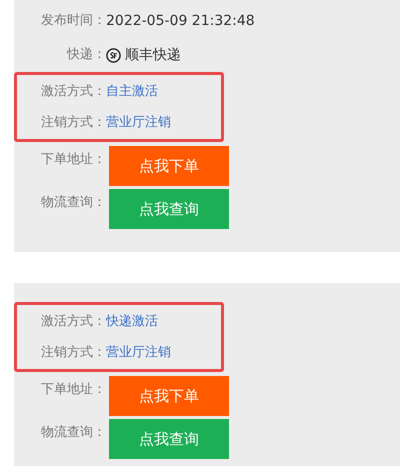 The width and height of the screenshot is (400, 466). Describe the element at coordinates (113, 55) in the screenshot. I see `sf-logo-icon` at that location.